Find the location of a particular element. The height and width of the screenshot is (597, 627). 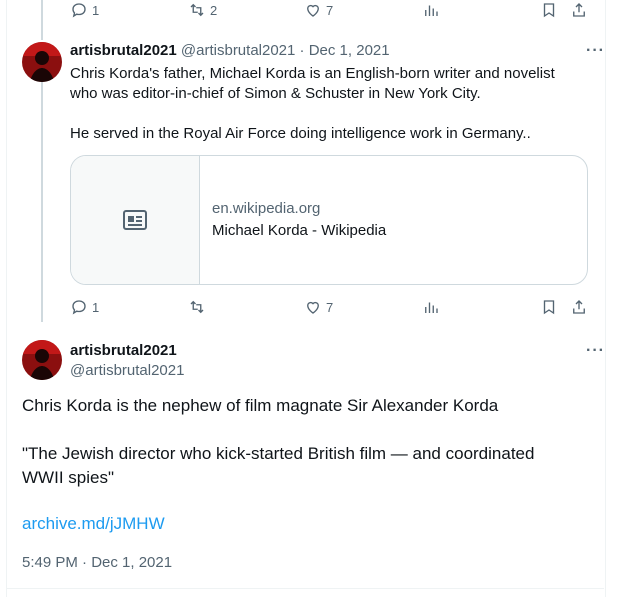

user-handle-text: @artisbrutal2021 is located at coordinates (127, 370).